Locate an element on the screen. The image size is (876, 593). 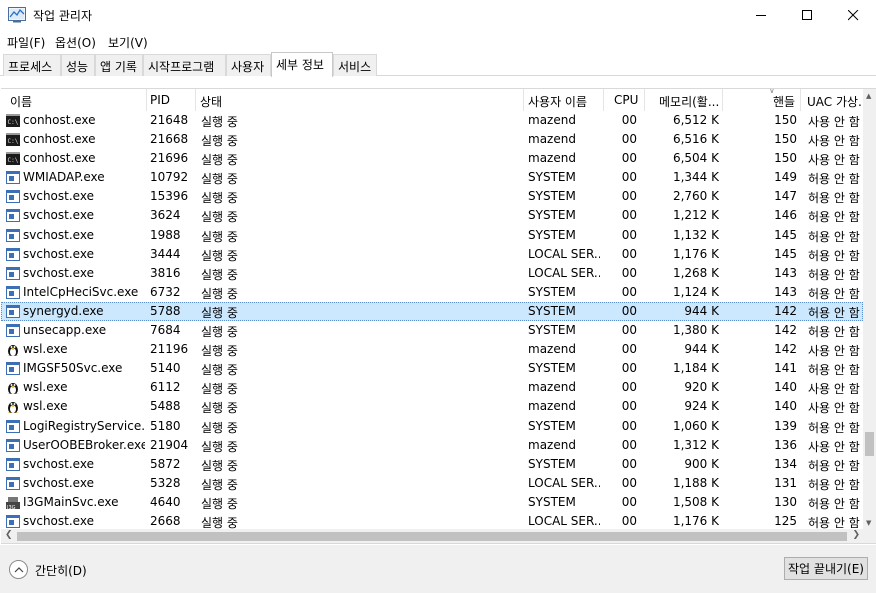
process-pid: 4640 is located at coordinates (165, 501).